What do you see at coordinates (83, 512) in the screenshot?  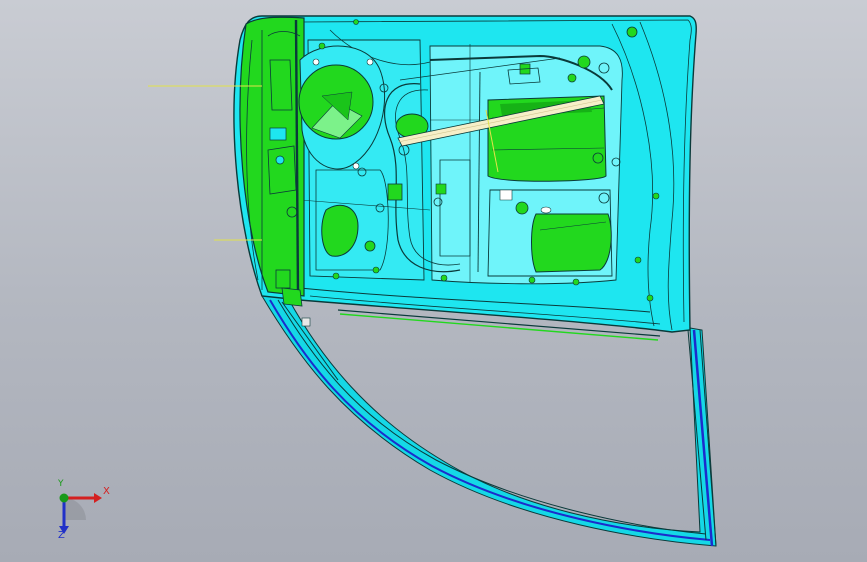 I see `coordinate-axis-triad-icon: X Y Z` at bounding box center [83, 512].